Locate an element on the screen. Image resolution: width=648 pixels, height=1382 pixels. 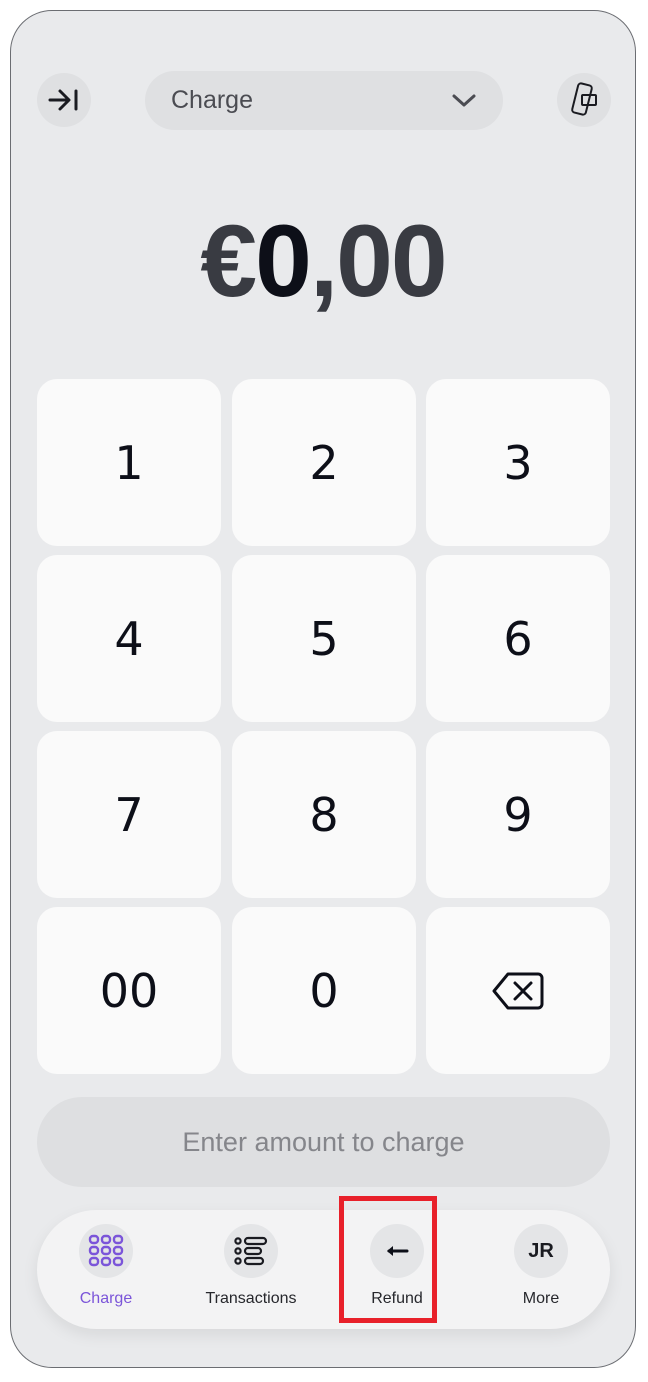
arrow-left-icon is located at coordinates (398, 1251).